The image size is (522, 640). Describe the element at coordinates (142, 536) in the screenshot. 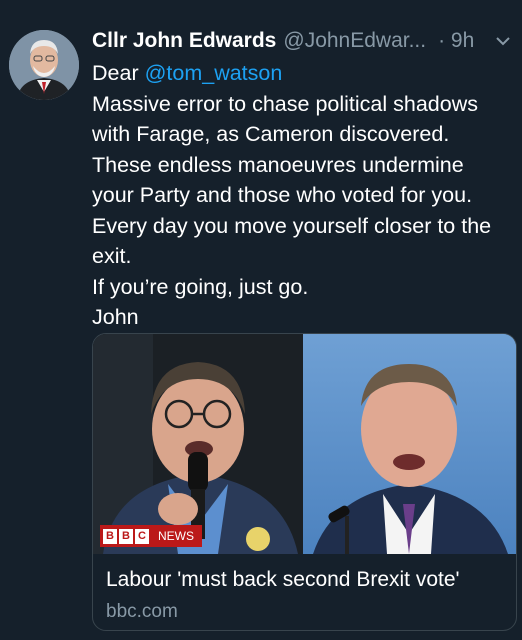

I see `bbc-letter: C` at that location.